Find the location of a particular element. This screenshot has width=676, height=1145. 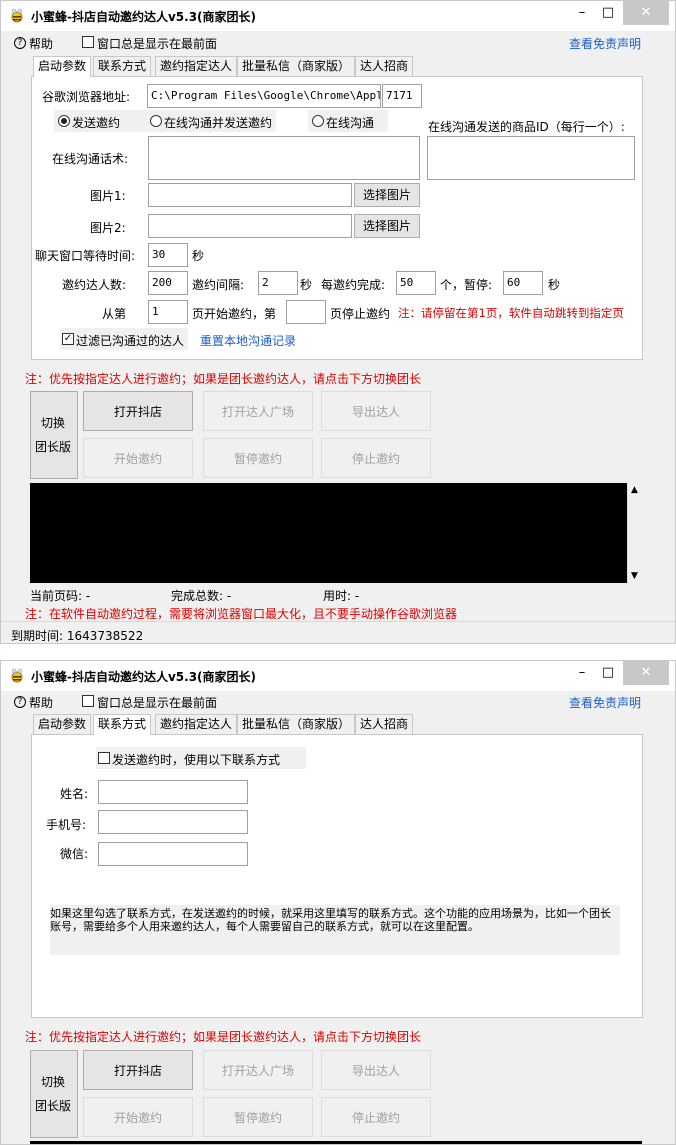

scroll-up-icon: ▲ is located at coordinates (634, 490).